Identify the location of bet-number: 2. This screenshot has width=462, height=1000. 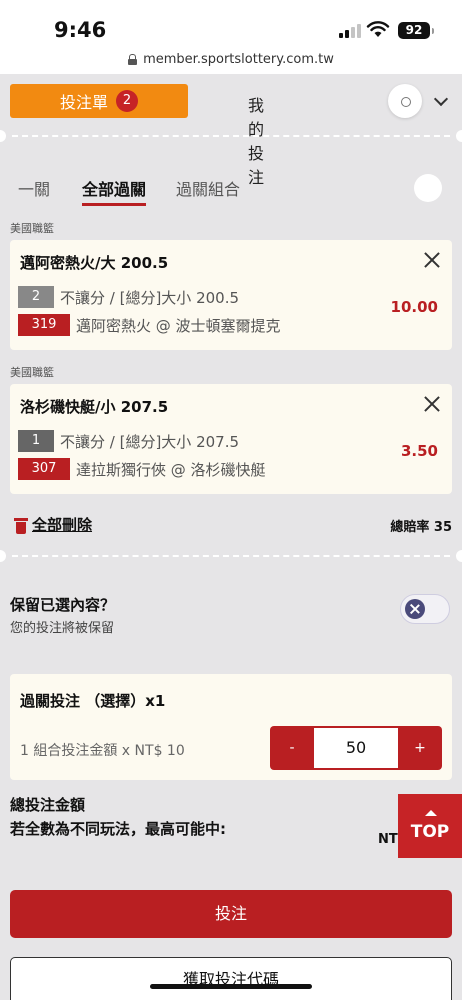
(36, 297).